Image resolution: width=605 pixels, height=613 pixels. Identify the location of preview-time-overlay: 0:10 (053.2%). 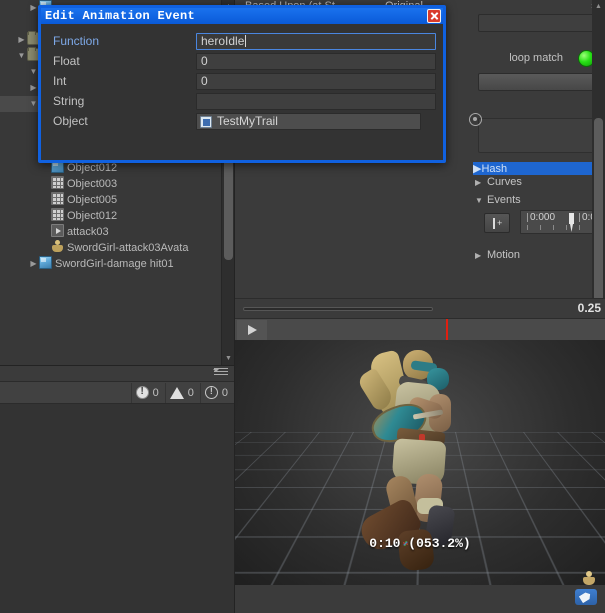
(420, 543).